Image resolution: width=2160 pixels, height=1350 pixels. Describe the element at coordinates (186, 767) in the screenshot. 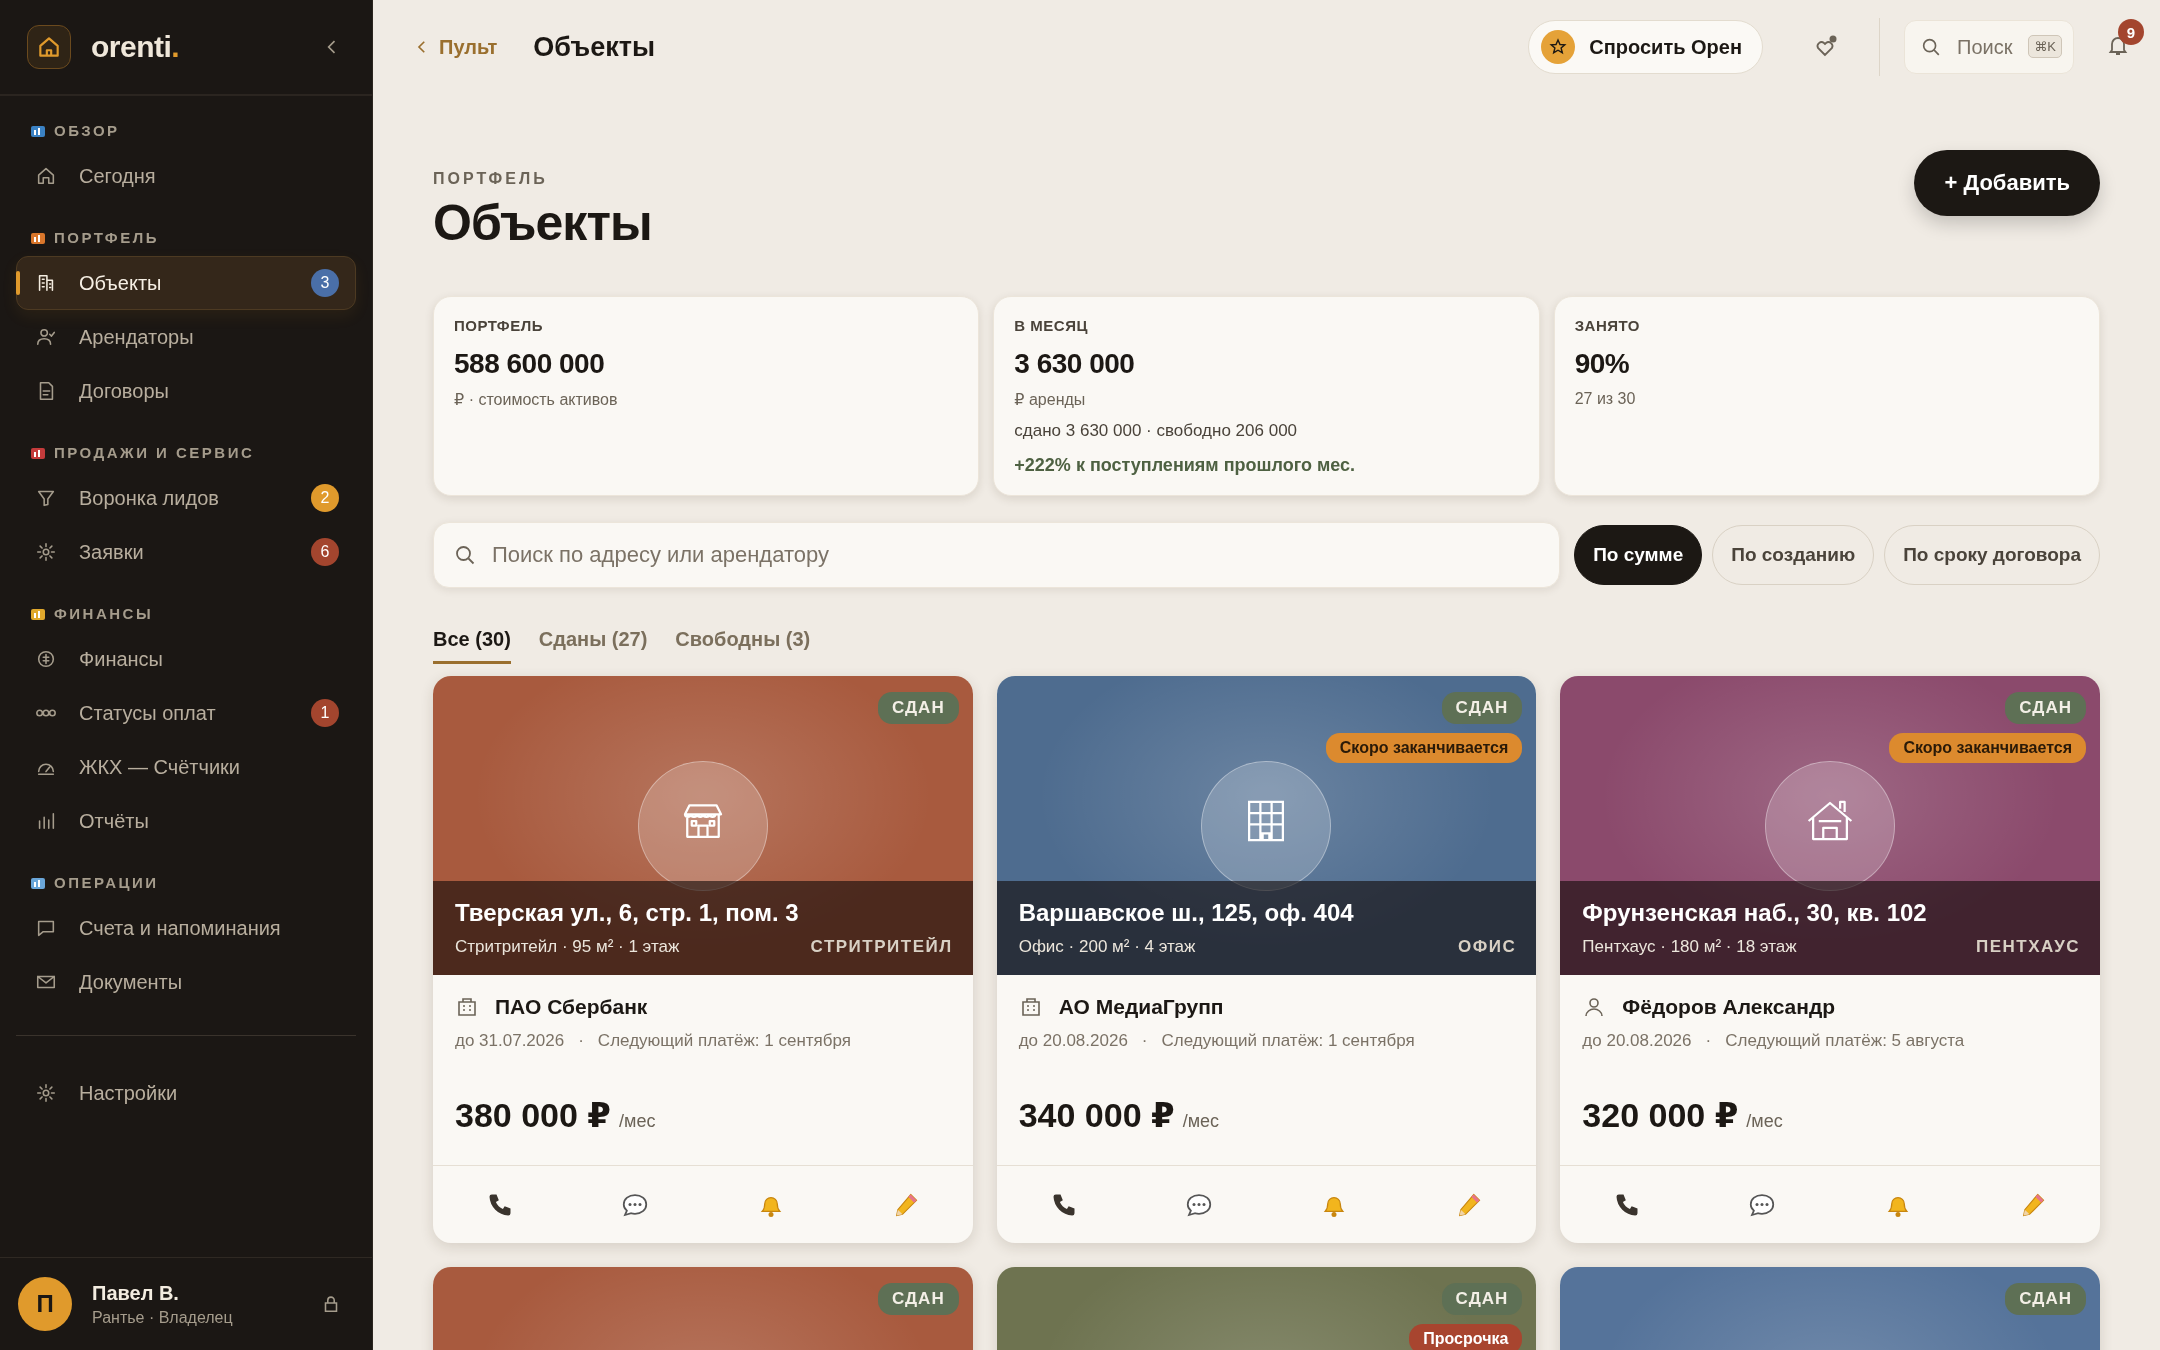

I see `nav-item: ЖКХ — Счётчики` at that location.